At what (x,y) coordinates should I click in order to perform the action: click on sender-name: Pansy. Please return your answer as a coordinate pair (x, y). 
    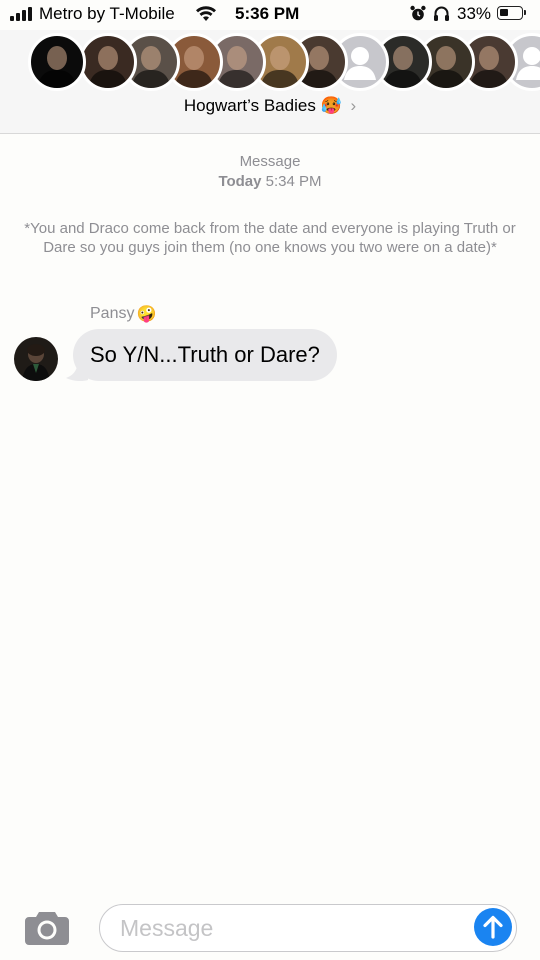
    Looking at the image, I should click on (112, 314).